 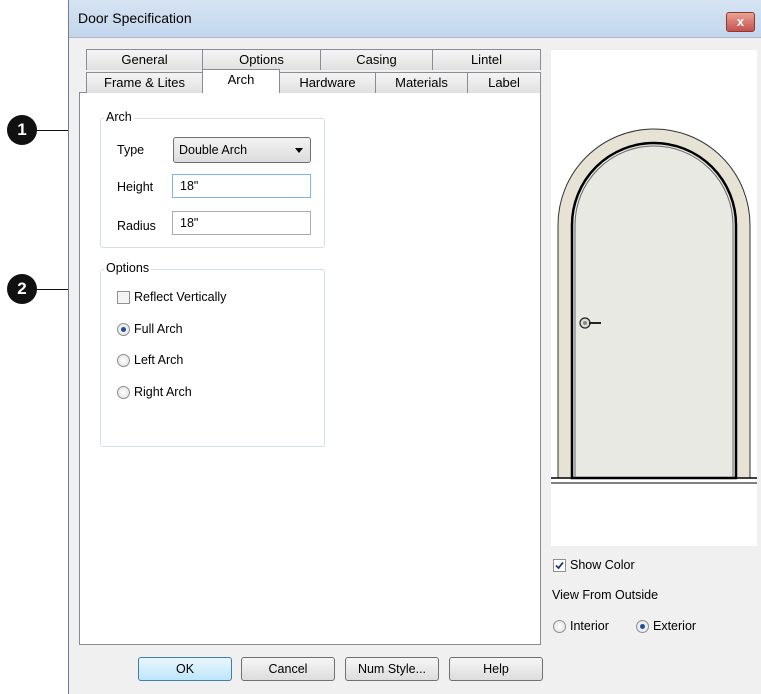 What do you see at coordinates (123, 360) in the screenshot?
I see `left-arch-radio-button` at bounding box center [123, 360].